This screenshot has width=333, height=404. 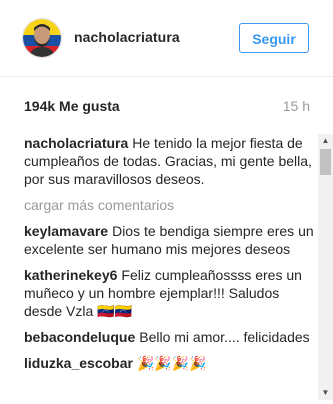 I want to click on scrollbar-thumb, so click(x=325, y=162).